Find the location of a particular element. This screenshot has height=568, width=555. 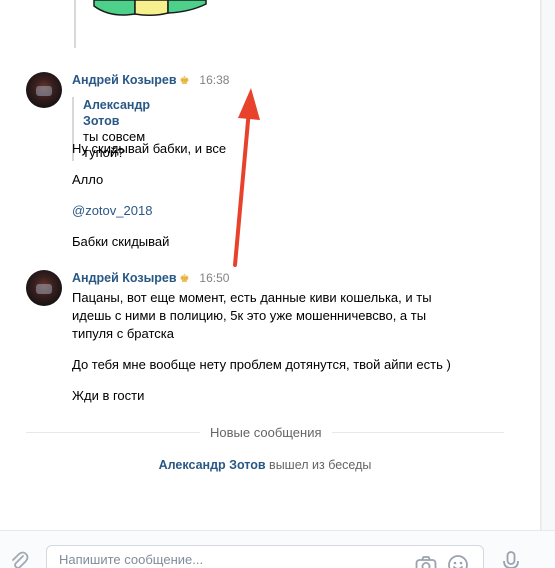

new-messages-label: Новые сообщения is located at coordinates (266, 433).